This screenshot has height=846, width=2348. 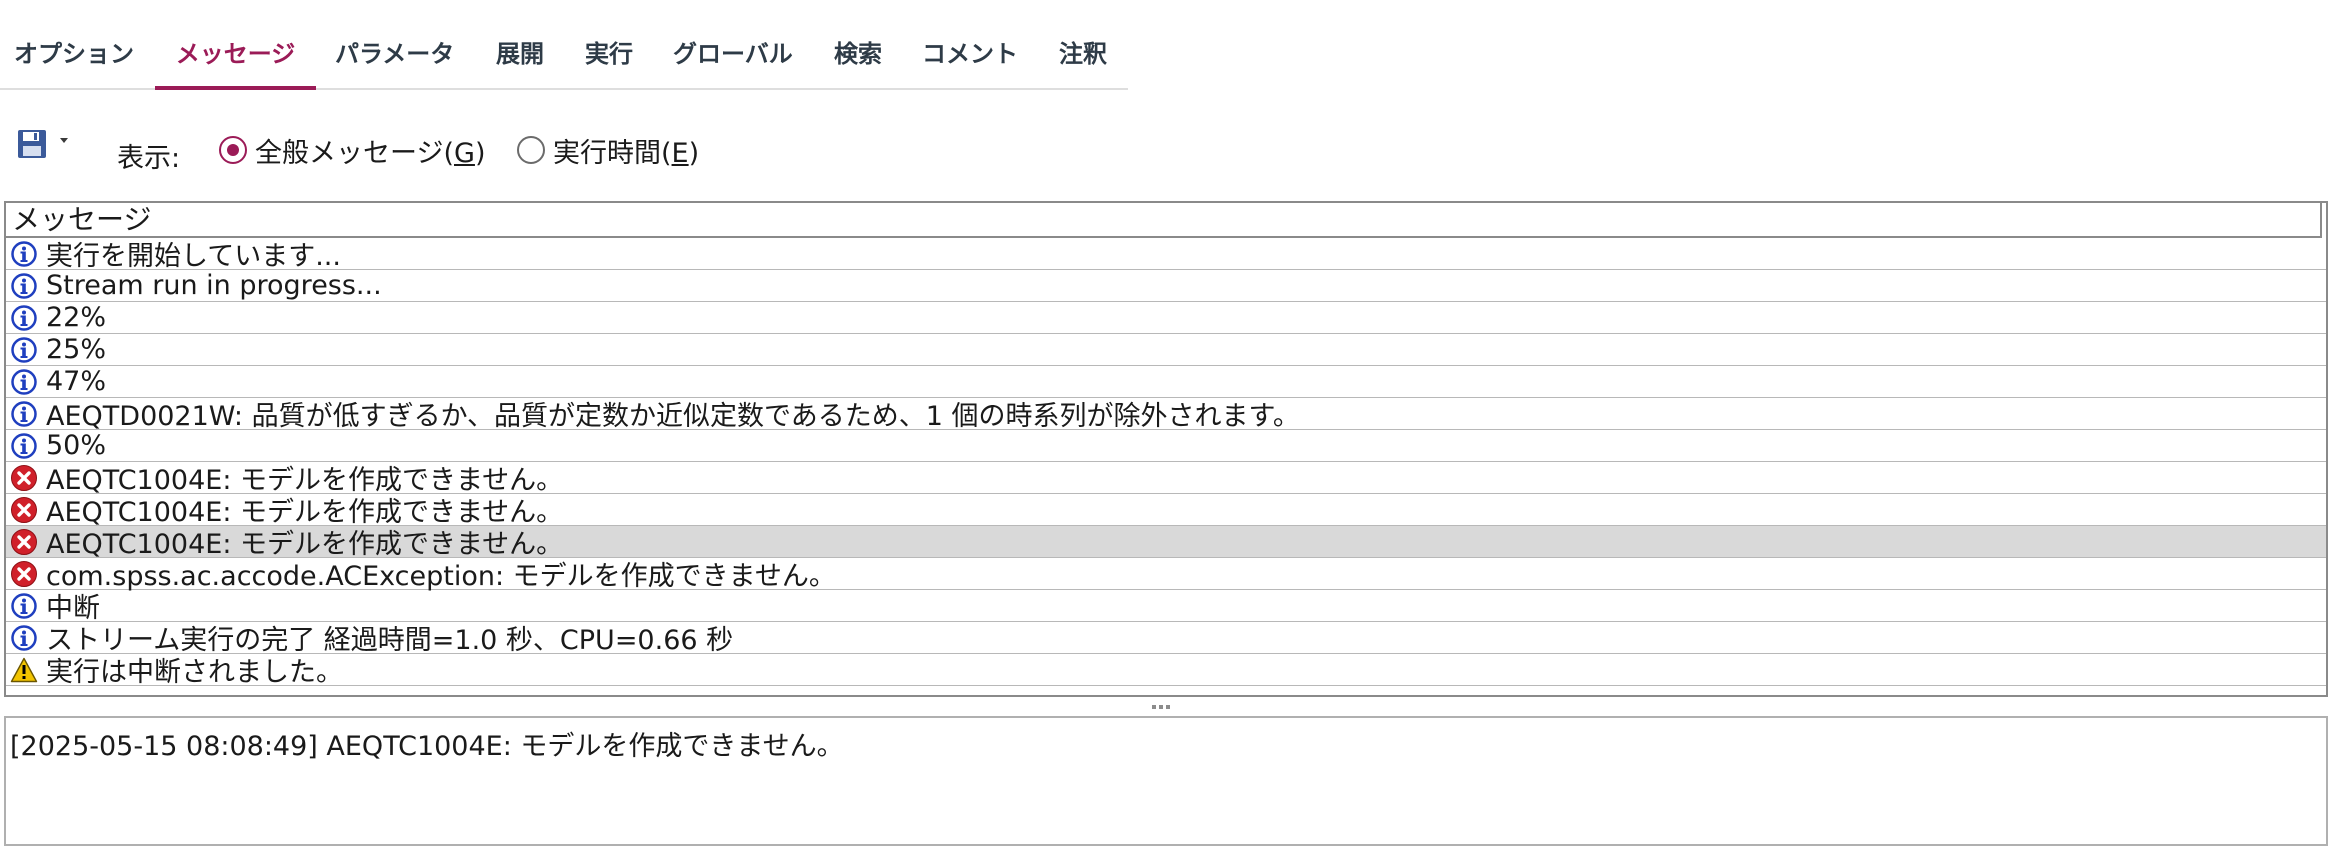 I want to click on tab-options: オプション, so click(x=74, y=60).